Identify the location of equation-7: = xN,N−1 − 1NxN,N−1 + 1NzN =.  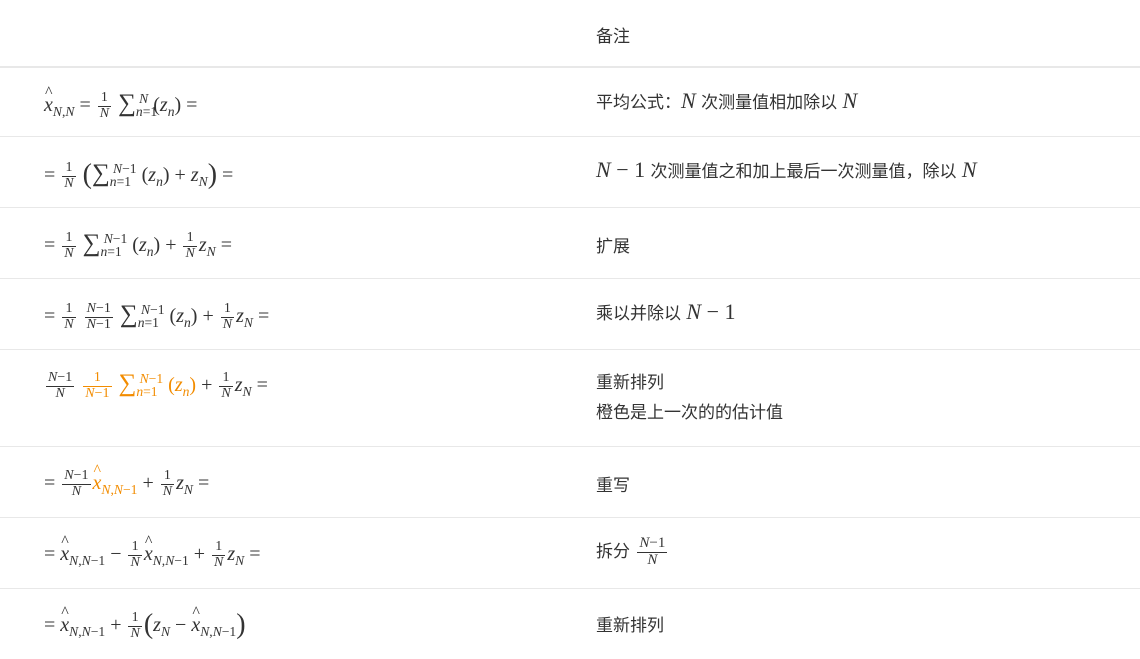
(152, 551).